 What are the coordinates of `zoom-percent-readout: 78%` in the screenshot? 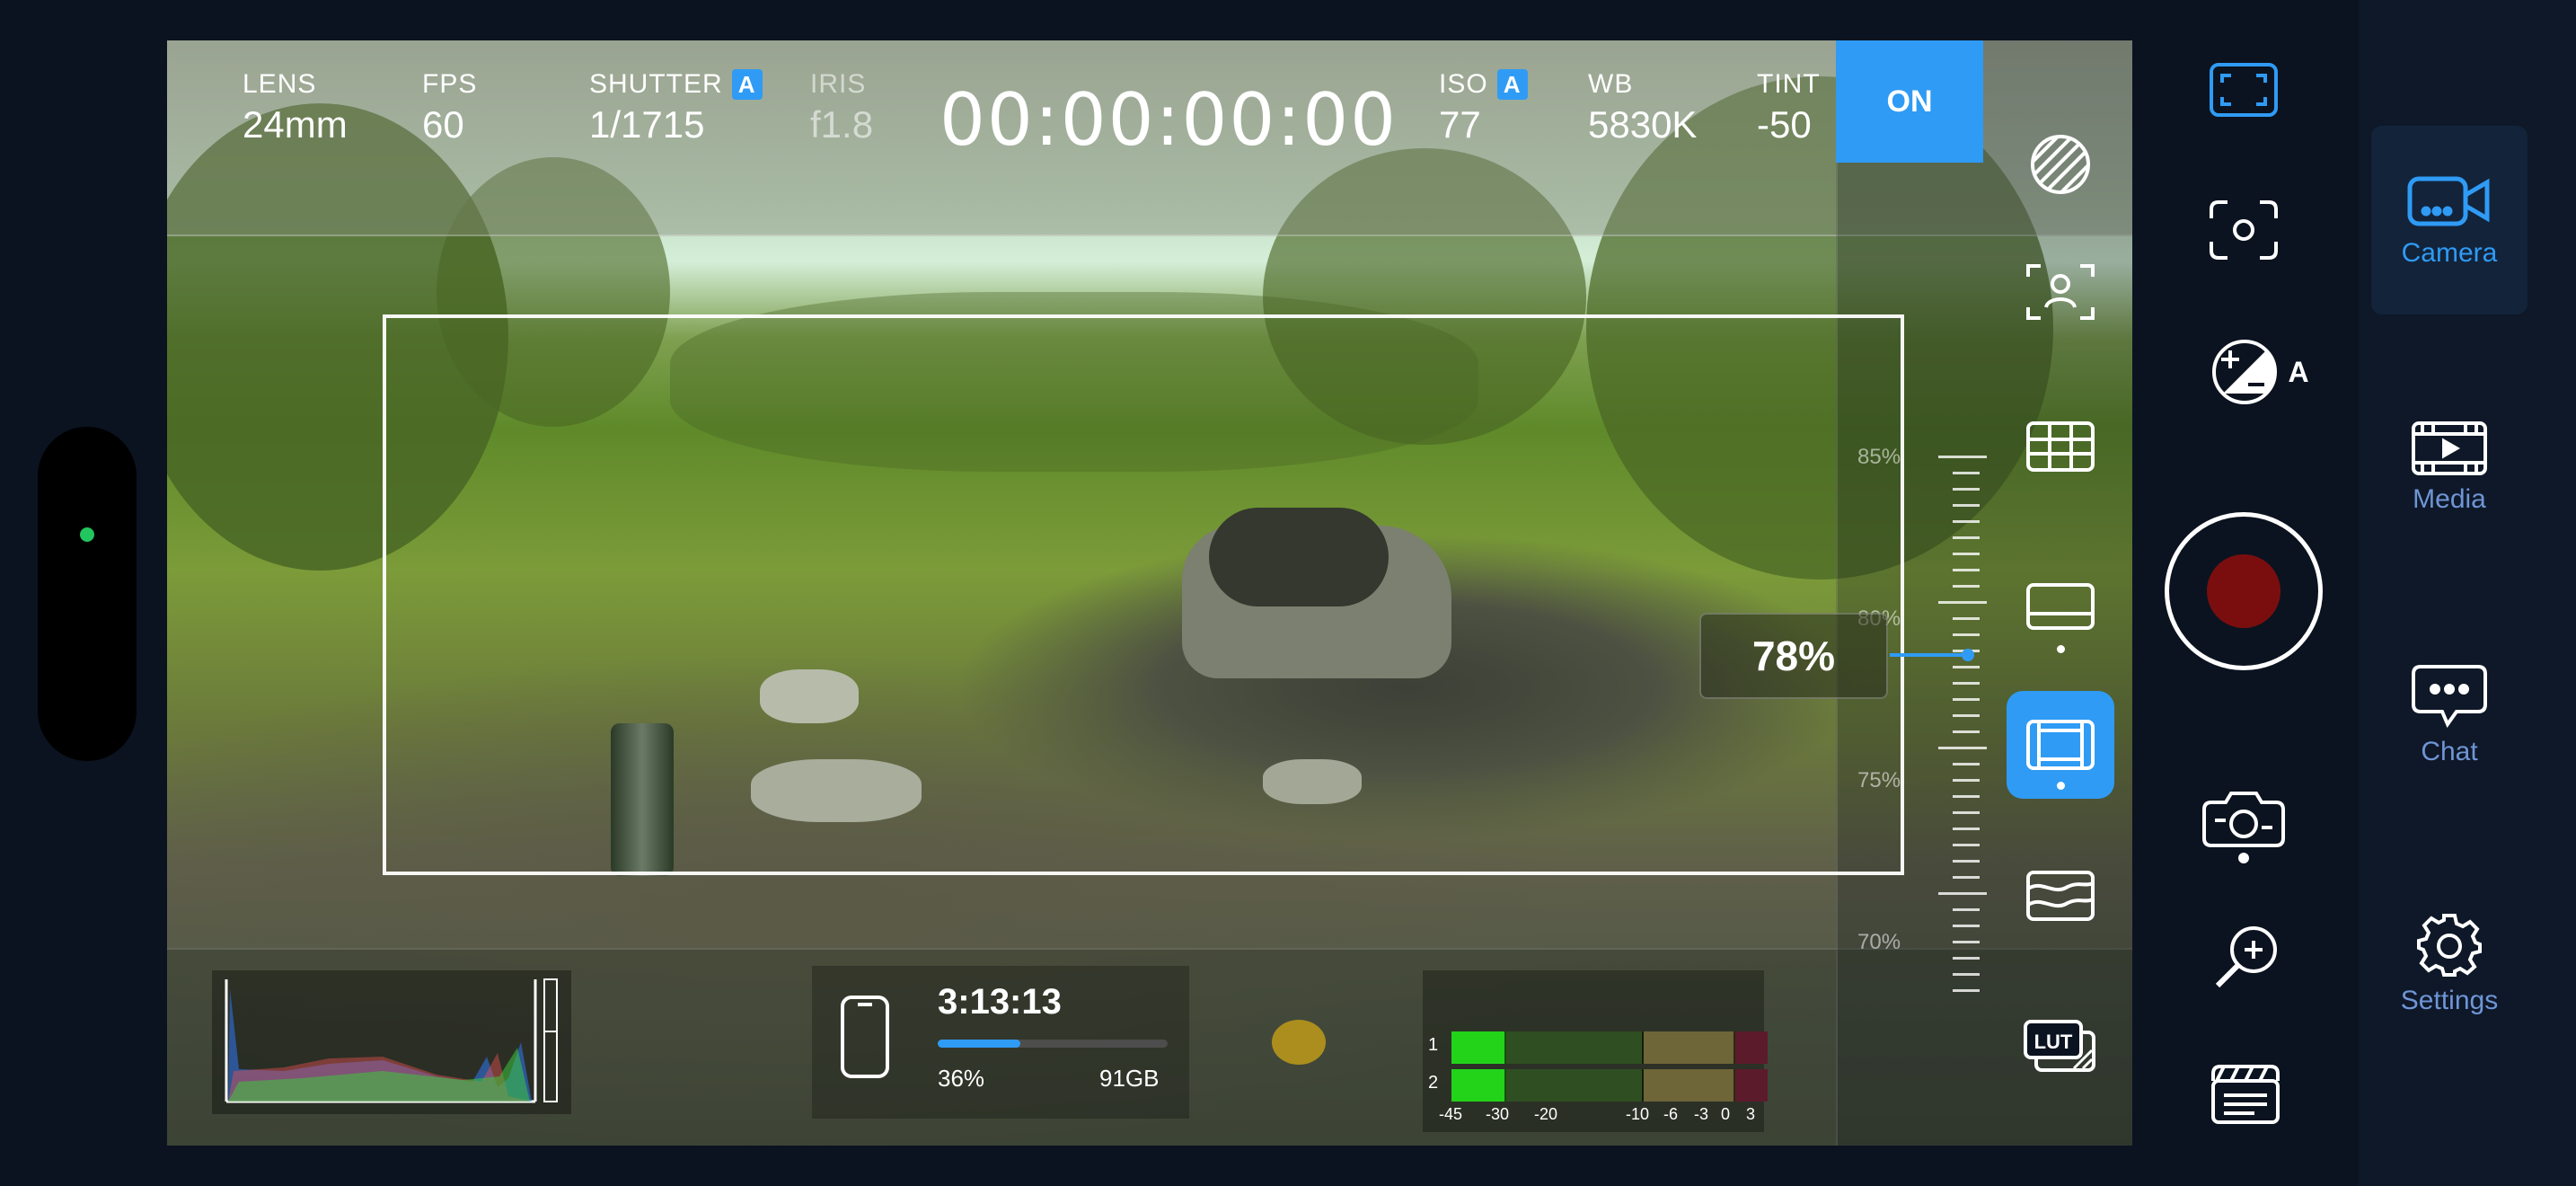 It's located at (1793, 656).